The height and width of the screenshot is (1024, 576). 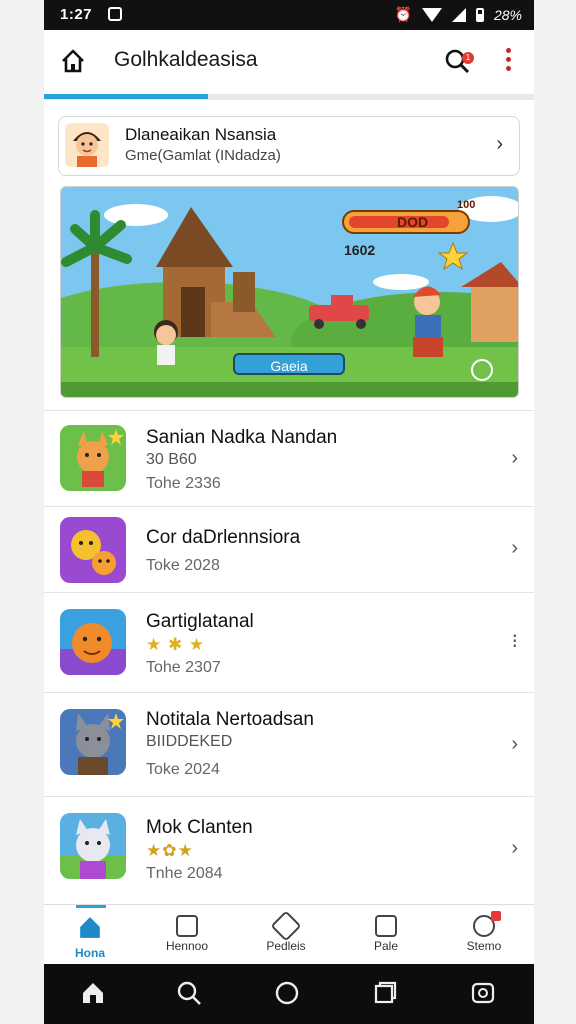 What do you see at coordinates (91, 906) in the screenshot?
I see `nav-active-indicator` at bounding box center [91, 906].